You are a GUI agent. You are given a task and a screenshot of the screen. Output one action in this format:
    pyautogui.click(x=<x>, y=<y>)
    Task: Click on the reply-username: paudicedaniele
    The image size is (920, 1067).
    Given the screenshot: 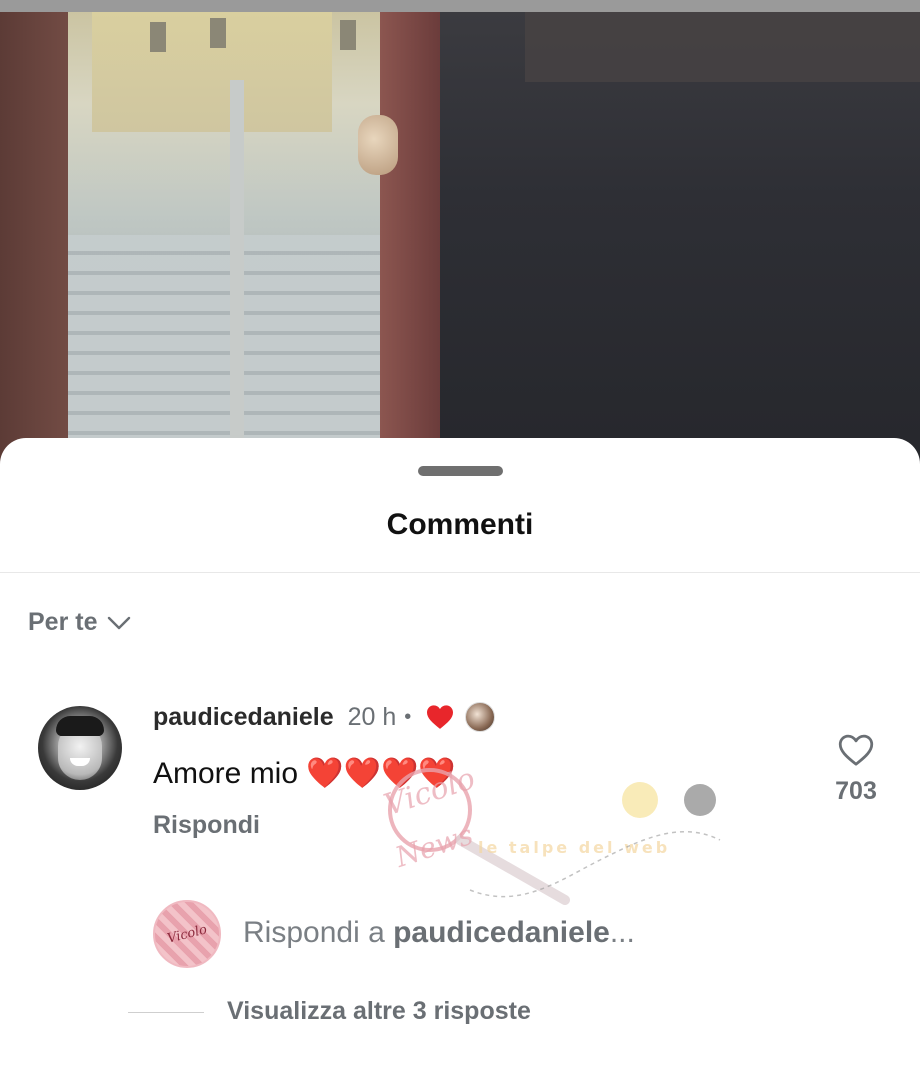 What is the action you would take?
    pyautogui.click(x=501, y=932)
    